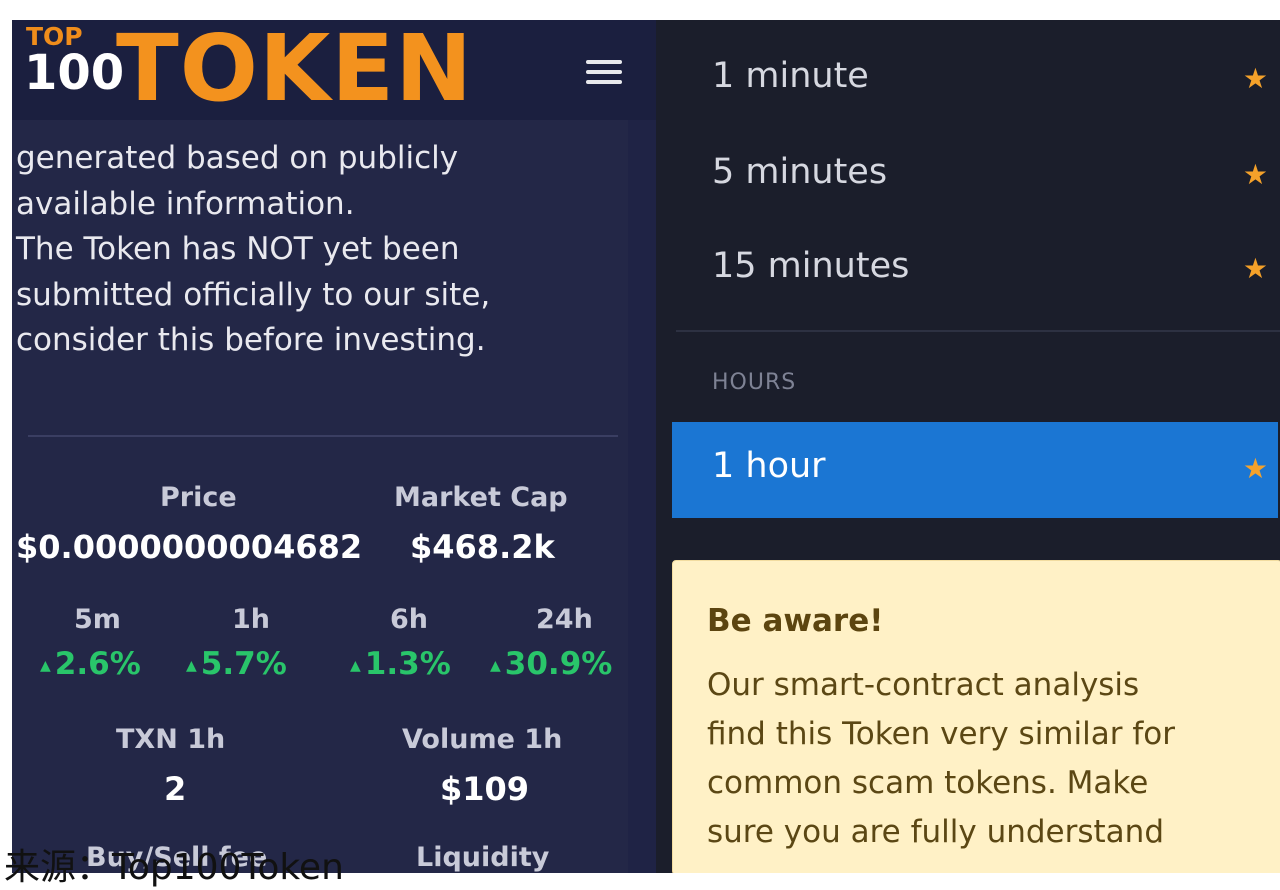 Image resolution: width=1280 pixels, height=890 pixels. What do you see at coordinates (811, 266) in the screenshot?
I see `timeframe-label: 15 minutes` at bounding box center [811, 266].